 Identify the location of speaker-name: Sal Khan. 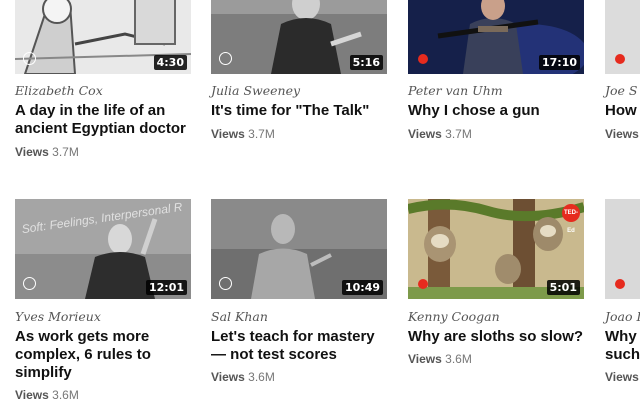
(239, 316).